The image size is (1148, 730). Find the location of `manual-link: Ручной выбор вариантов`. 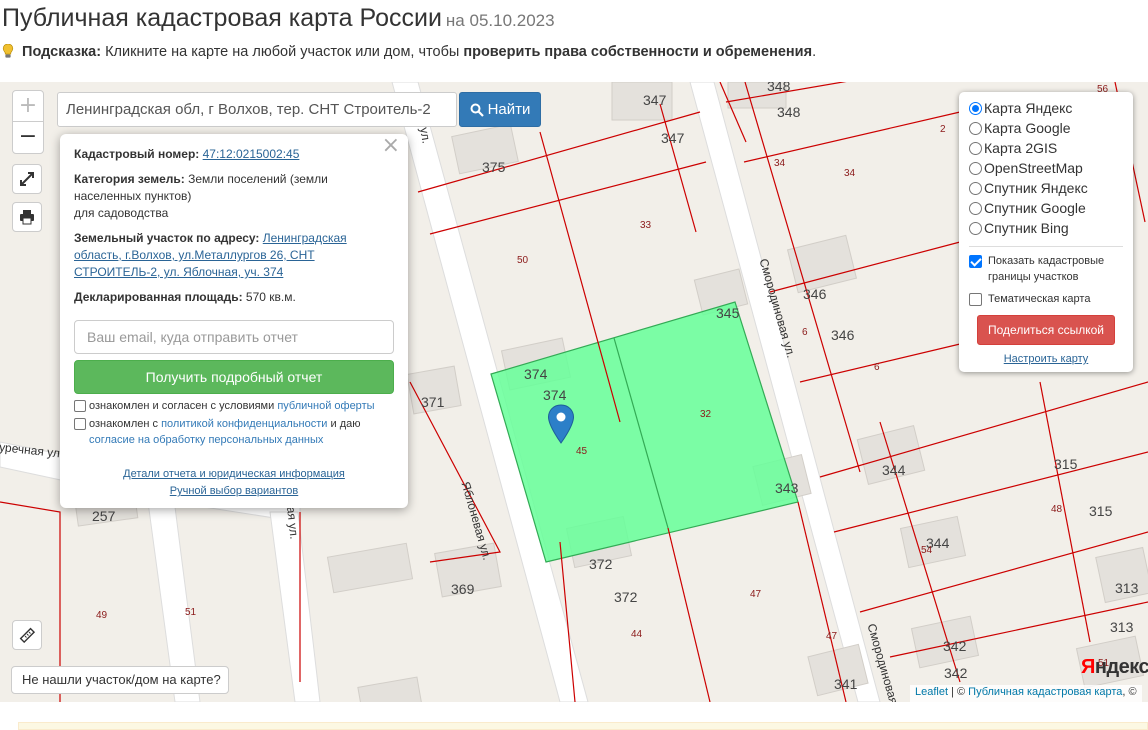

manual-link: Ручной выбор вариантов is located at coordinates (234, 491).